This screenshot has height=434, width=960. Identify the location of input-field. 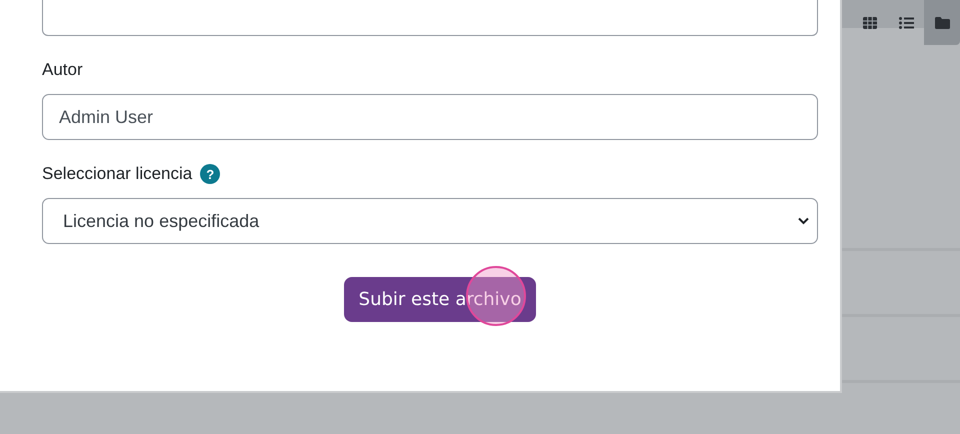
(430, 18).